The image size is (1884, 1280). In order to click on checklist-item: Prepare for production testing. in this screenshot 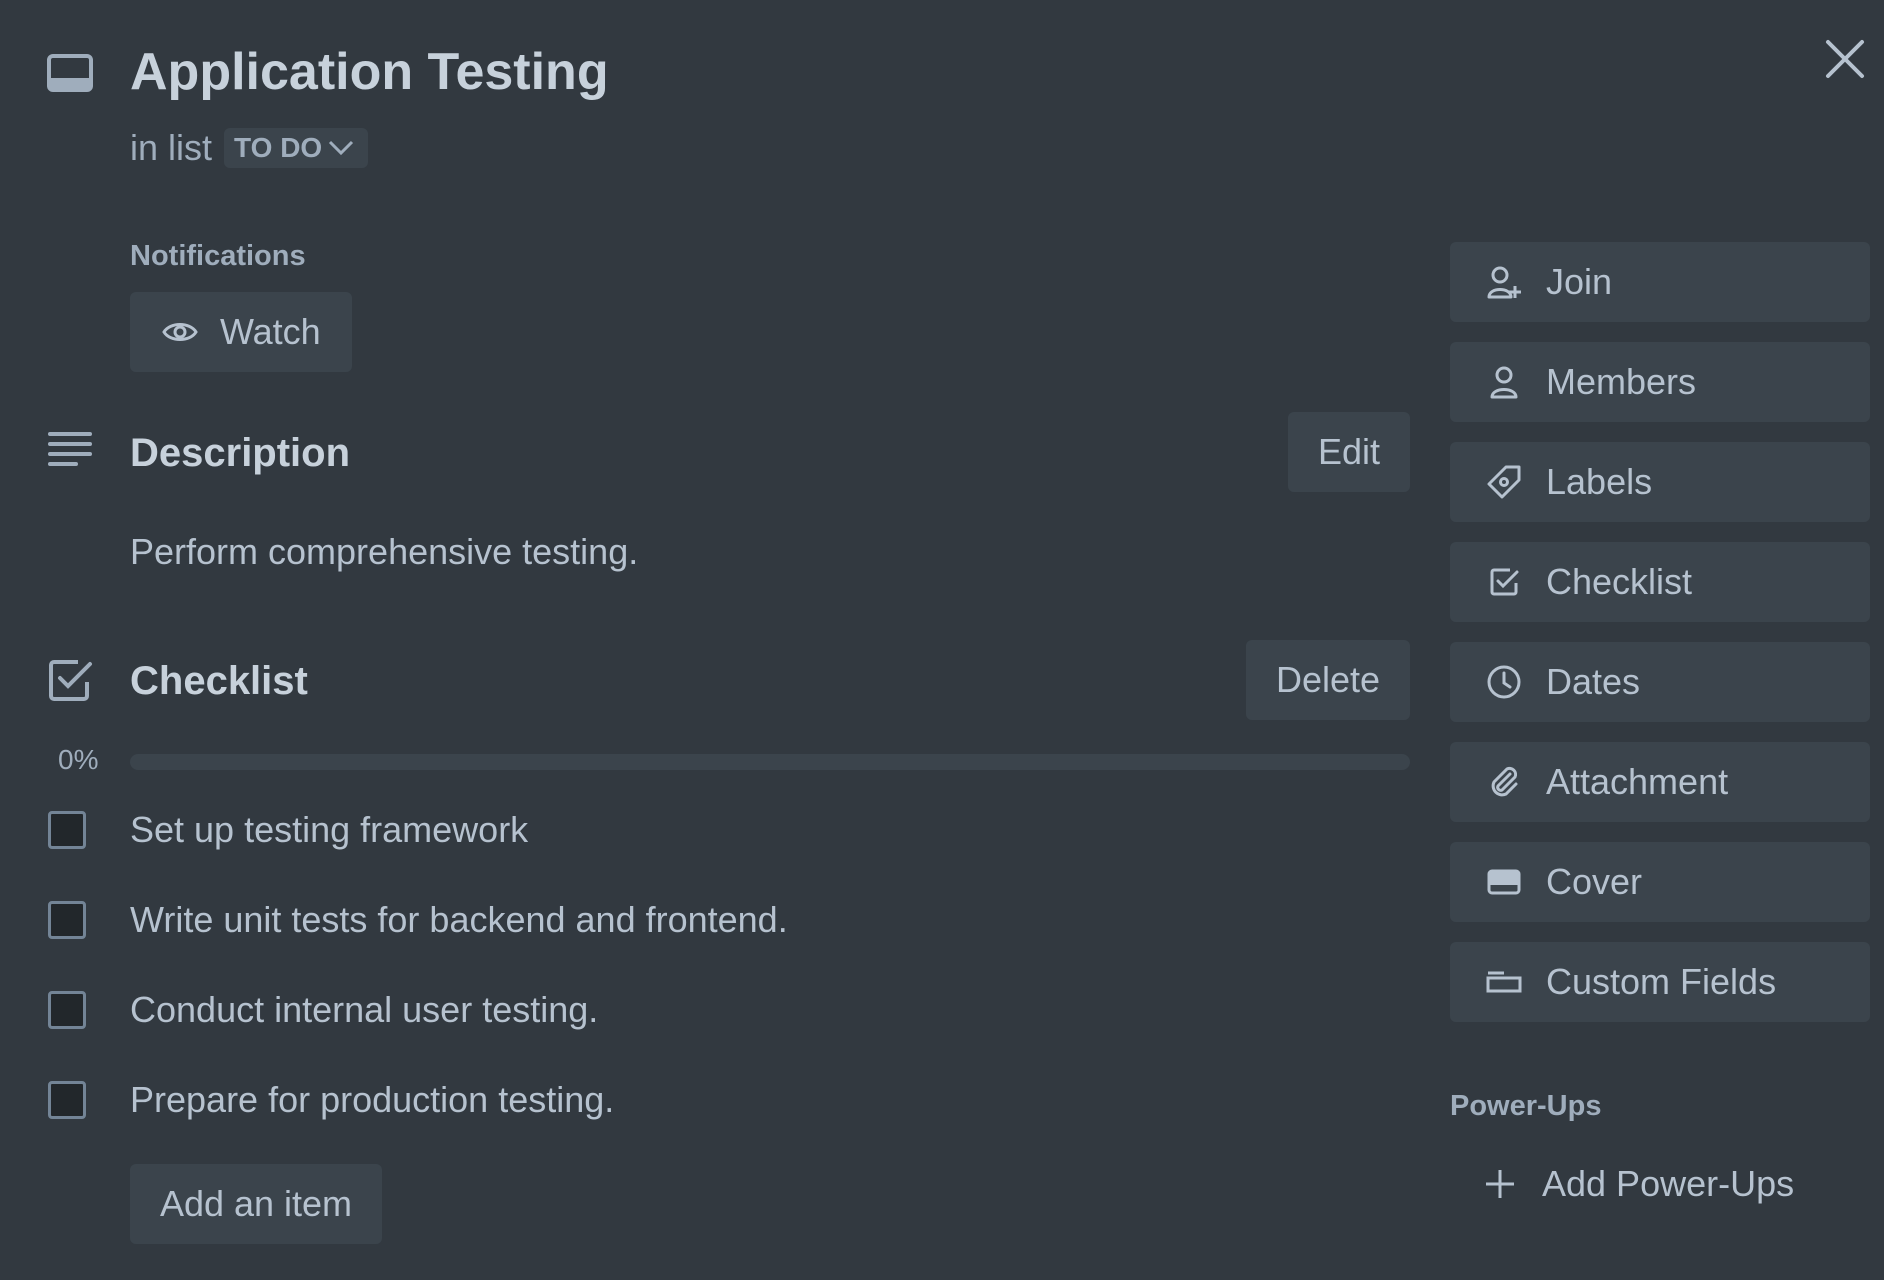, I will do `click(331, 1100)`.